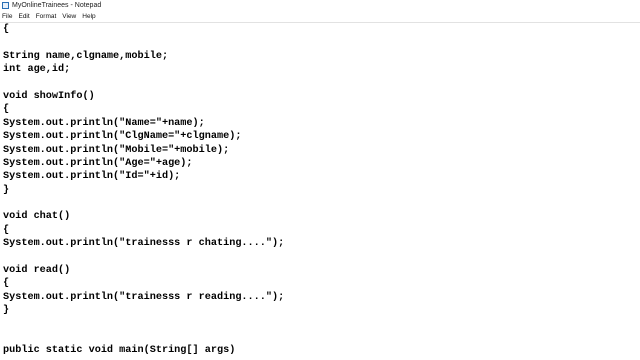  What do you see at coordinates (57, 5) in the screenshot?
I see `window-title: MyOnlineTrainees - Notepad` at bounding box center [57, 5].